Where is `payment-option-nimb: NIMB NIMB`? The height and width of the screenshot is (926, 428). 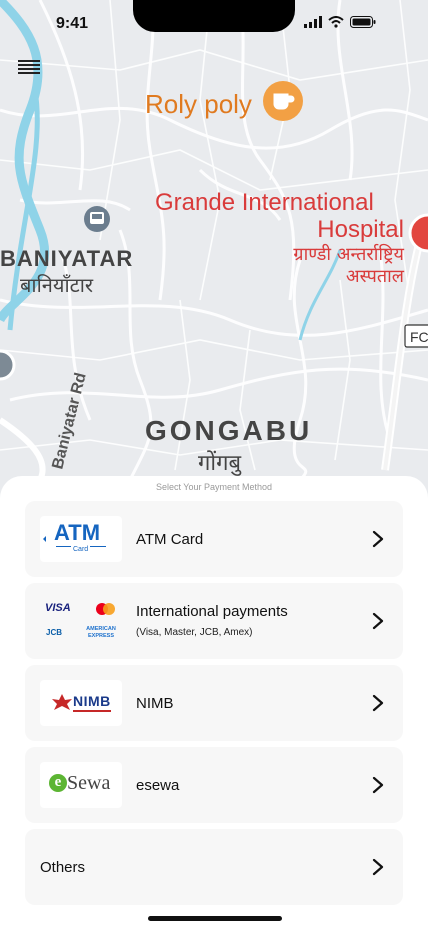 payment-option-nimb: NIMB NIMB is located at coordinates (214, 703).